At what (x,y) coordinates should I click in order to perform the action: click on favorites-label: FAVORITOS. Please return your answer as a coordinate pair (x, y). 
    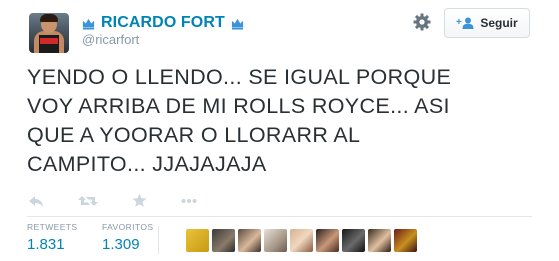
    Looking at the image, I should click on (128, 227).